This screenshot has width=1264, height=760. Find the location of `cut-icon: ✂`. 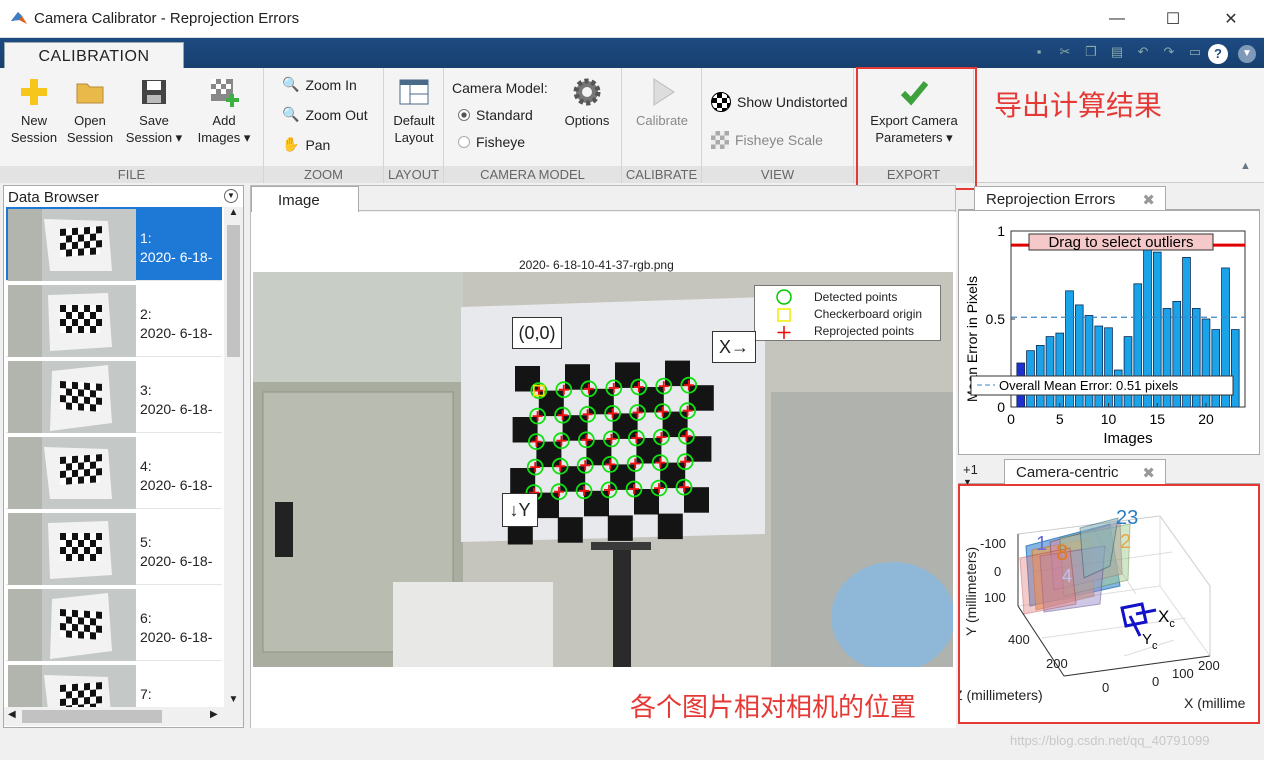

cut-icon: ✂ is located at coordinates (1065, 53).